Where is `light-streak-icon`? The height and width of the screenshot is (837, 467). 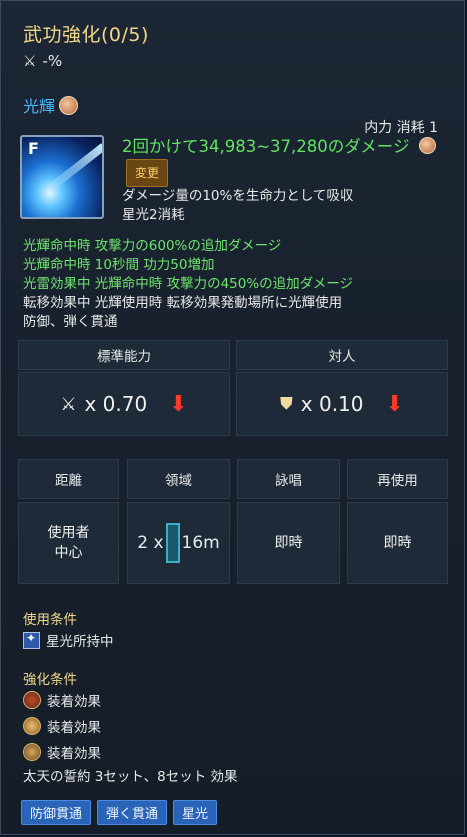
light-streak-icon is located at coordinates (70, 171).